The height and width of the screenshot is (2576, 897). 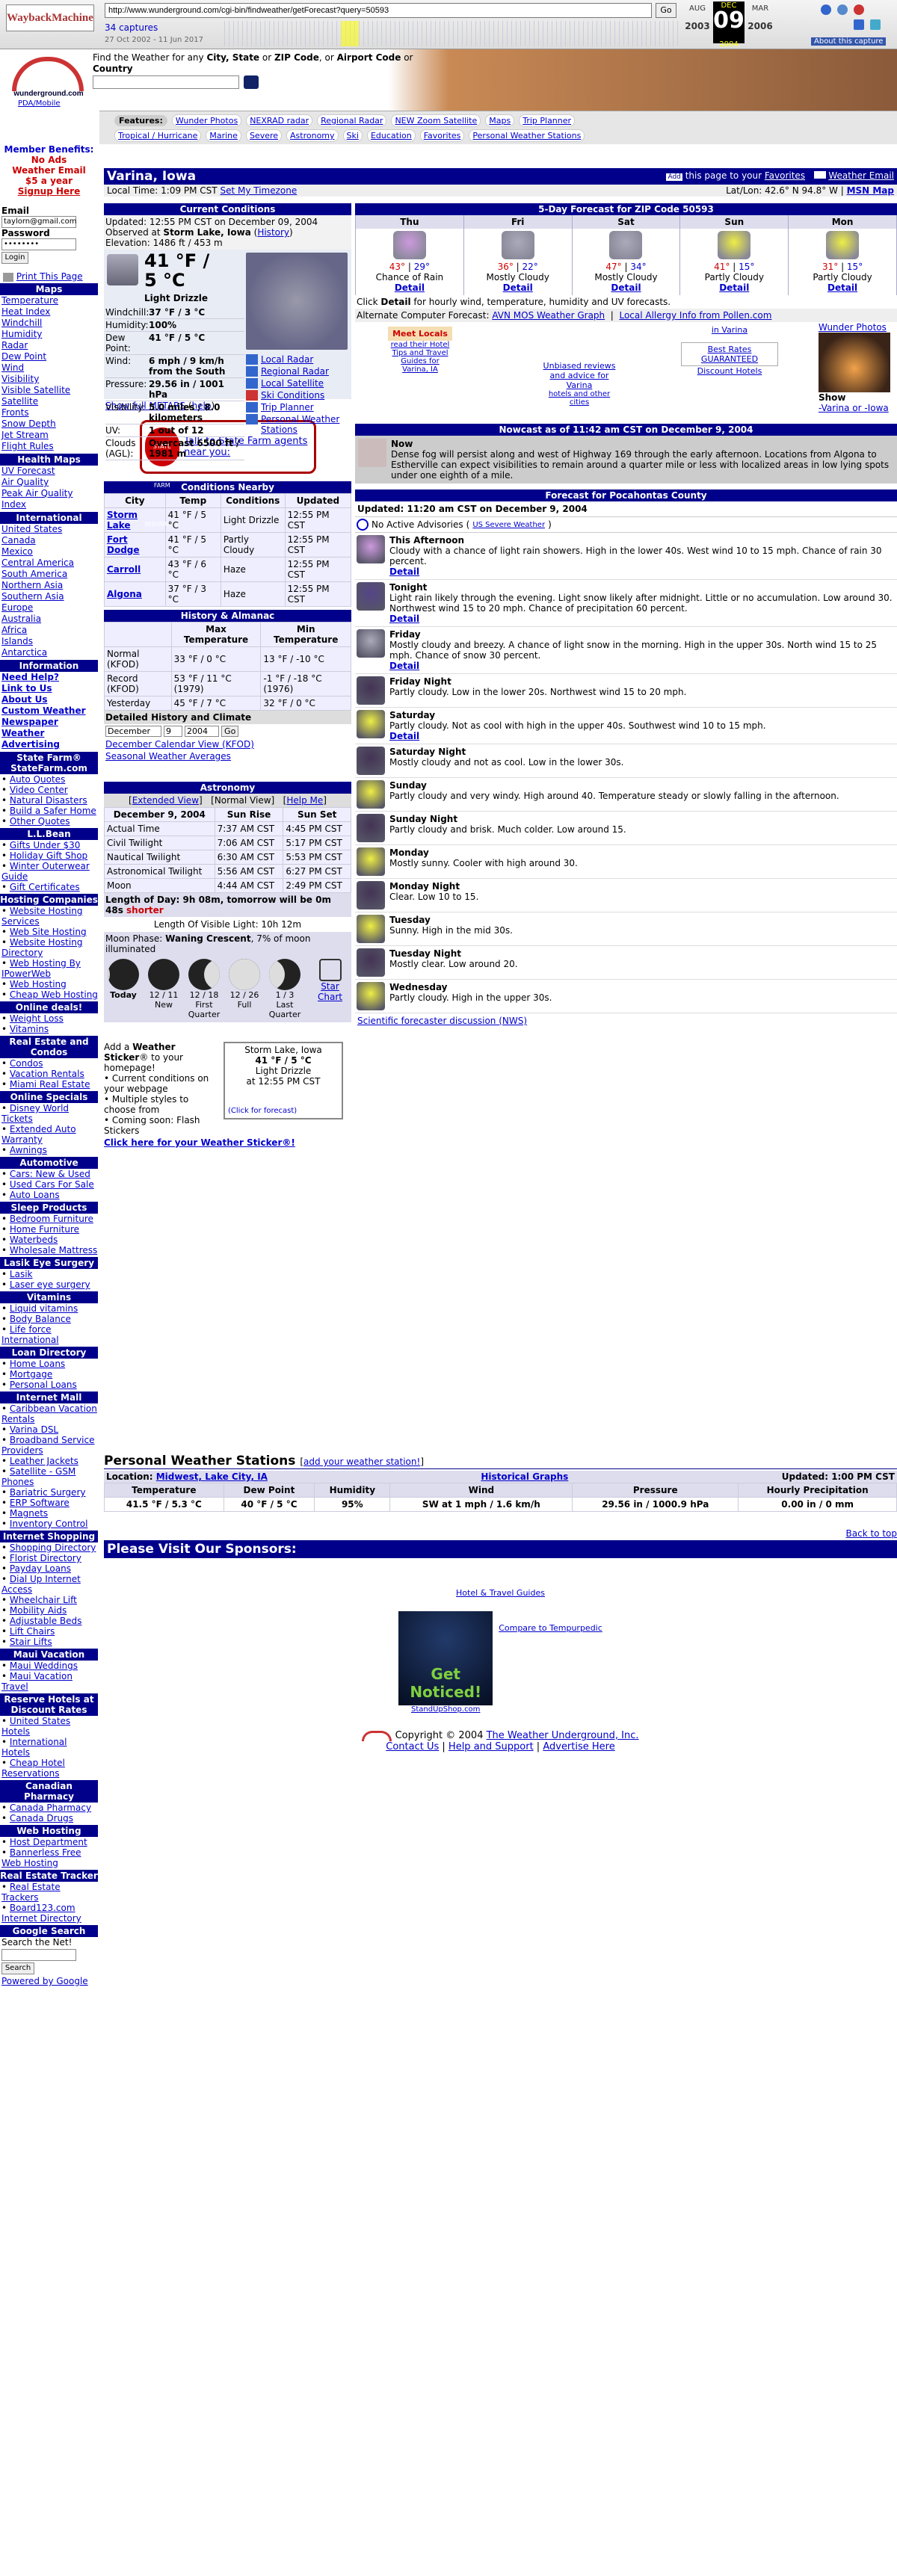 What do you see at coordinates (49, 1029) in the screenshot?
I see `sponsor-link: • Vitamins` at bounding box center [49, 1029].